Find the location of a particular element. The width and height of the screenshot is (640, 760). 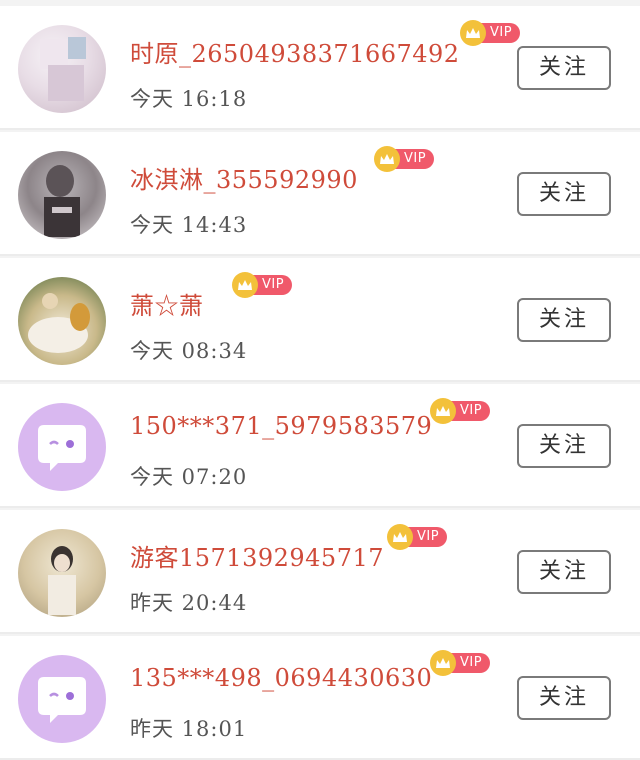

timestamp: 昨天 18:01 is located at coordinates (189, 729).